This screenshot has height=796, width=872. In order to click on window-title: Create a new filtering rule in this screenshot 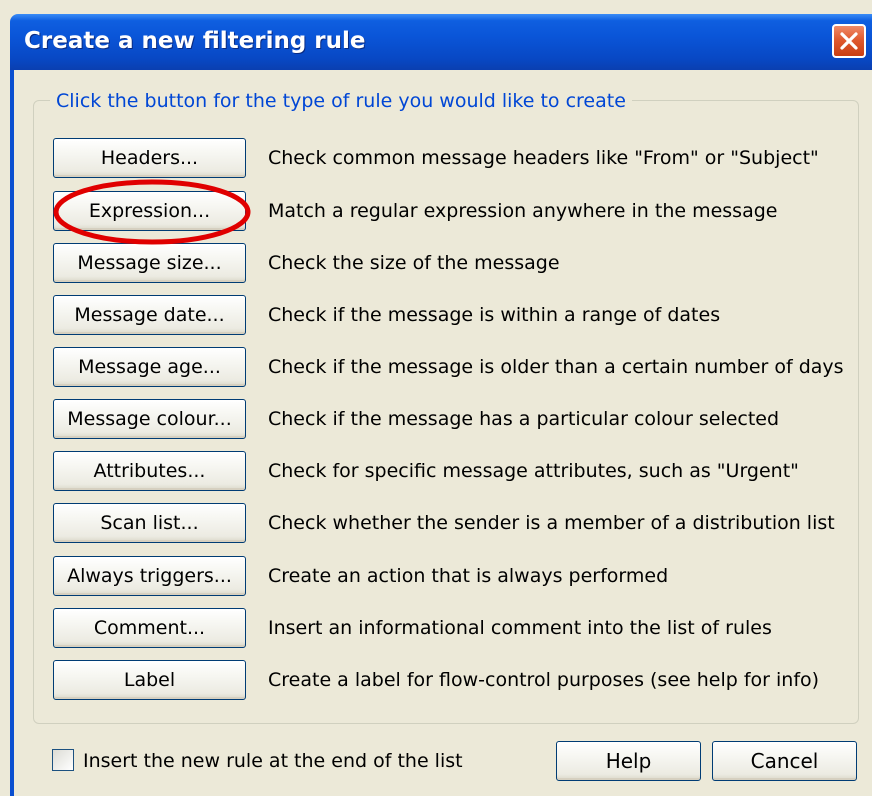, I will do `click(195, 41)`.